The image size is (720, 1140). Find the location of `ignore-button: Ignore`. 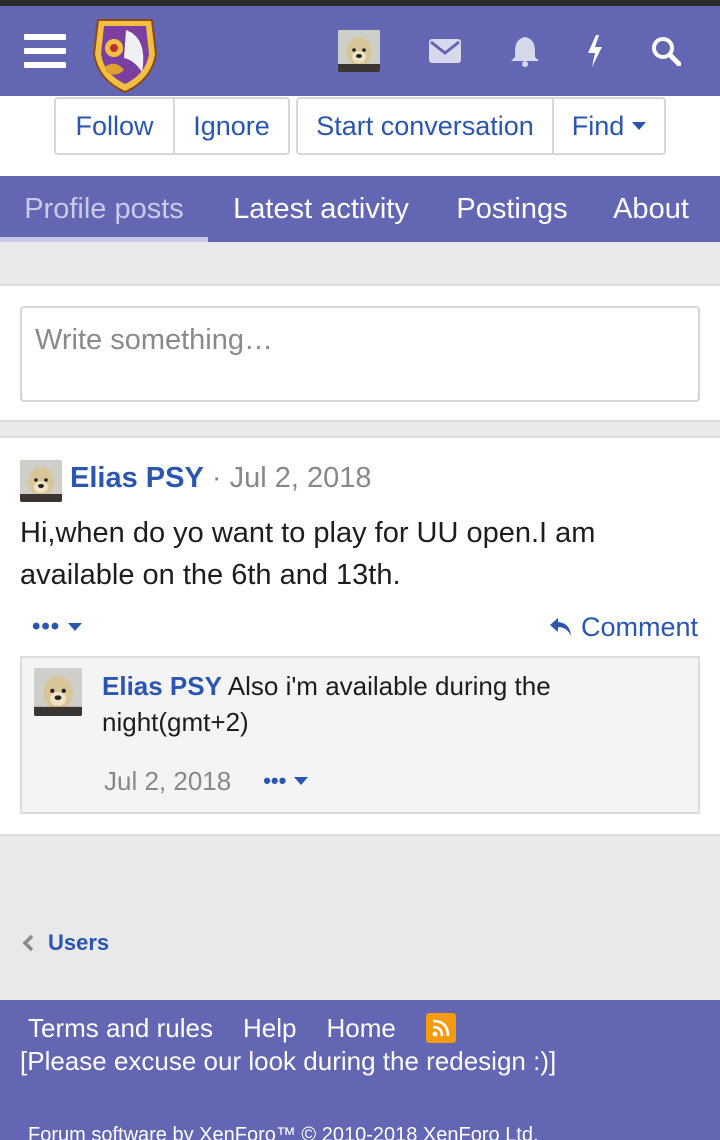

ignore-button: Ignore is located at coordinates (230, 126).